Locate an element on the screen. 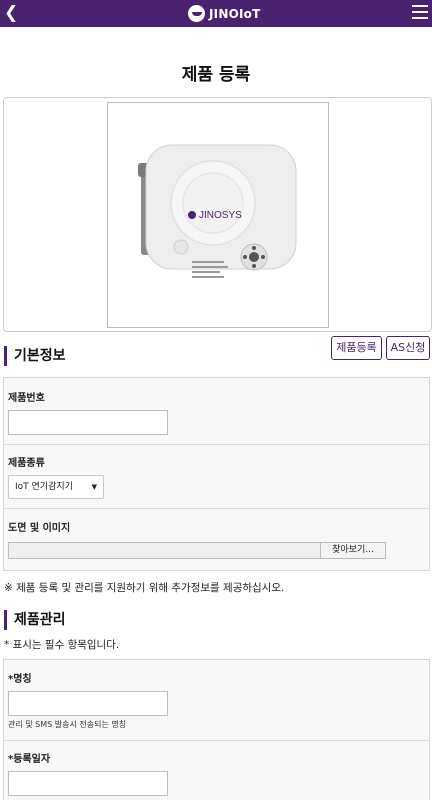  page-title: 제품 등록 is located at coordinates (216, 75).